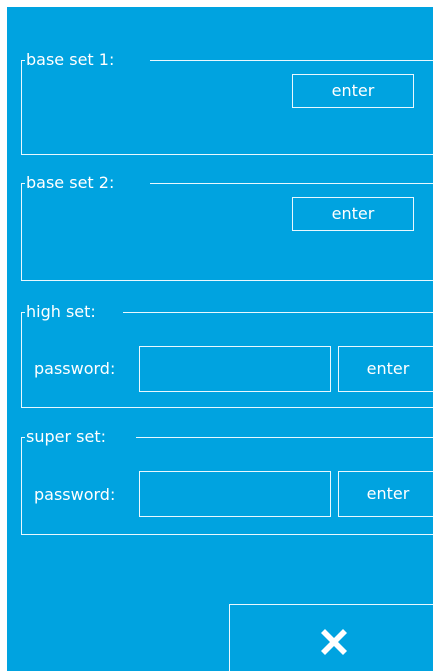  Describe the element at coordinates (72, 60) in the screenshot. I see `base-set-1-title: base set 1:` at that location.